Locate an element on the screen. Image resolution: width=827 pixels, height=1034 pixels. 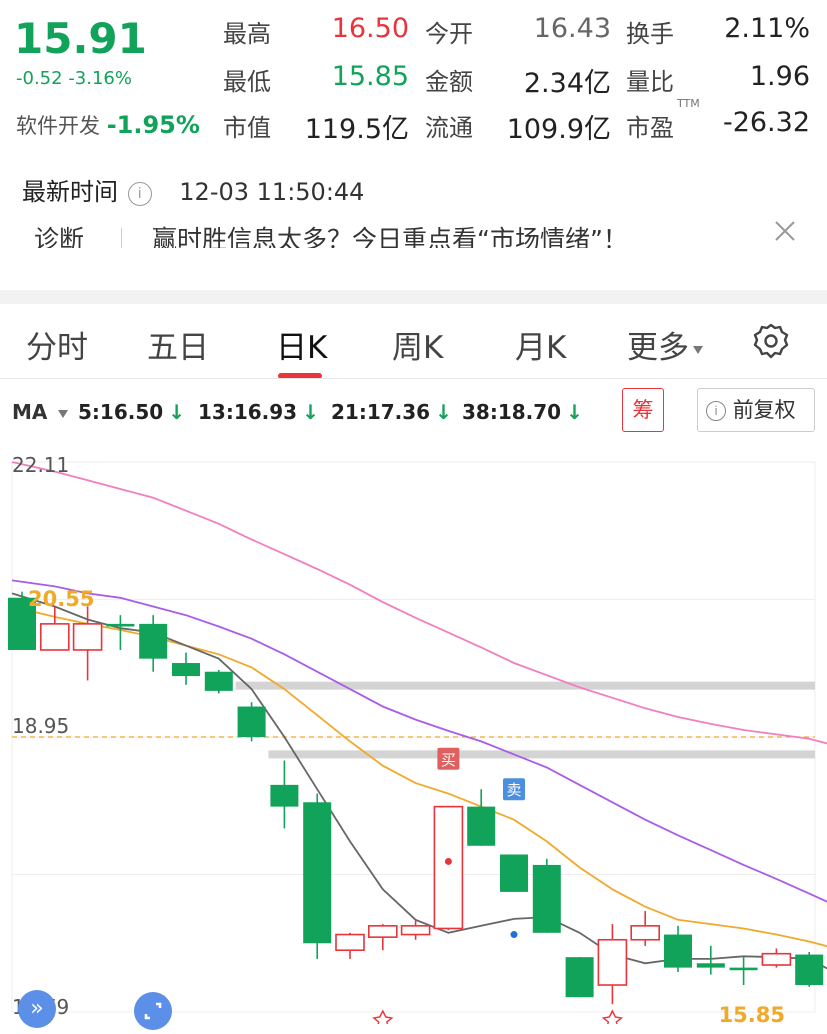
notice-bar: 诊断 赢时胜信息太多？今日重点看“市场情绪”！ is located at coordinates (413, 230).